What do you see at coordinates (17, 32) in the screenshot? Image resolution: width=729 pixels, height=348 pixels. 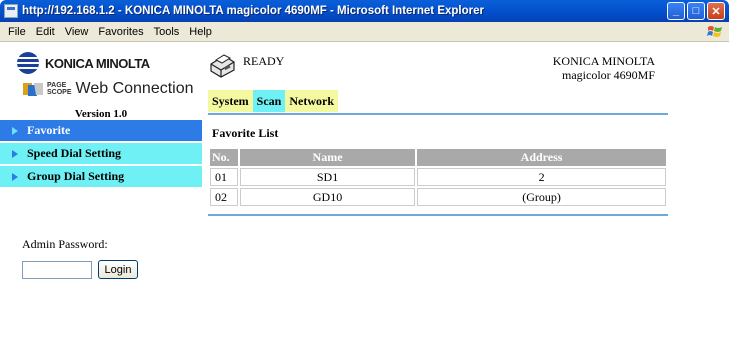 I see `menu-file: File` at bounding box center [17, 32].